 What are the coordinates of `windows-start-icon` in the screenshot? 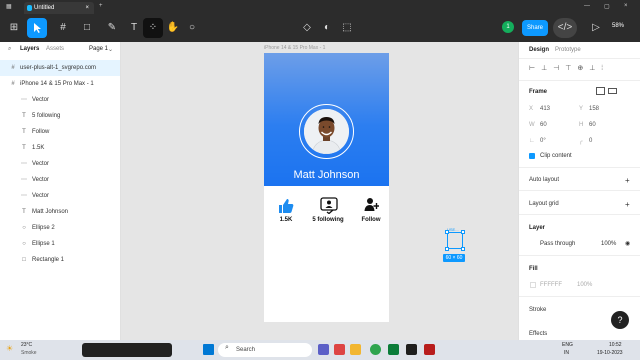 It's located at (208, 349).